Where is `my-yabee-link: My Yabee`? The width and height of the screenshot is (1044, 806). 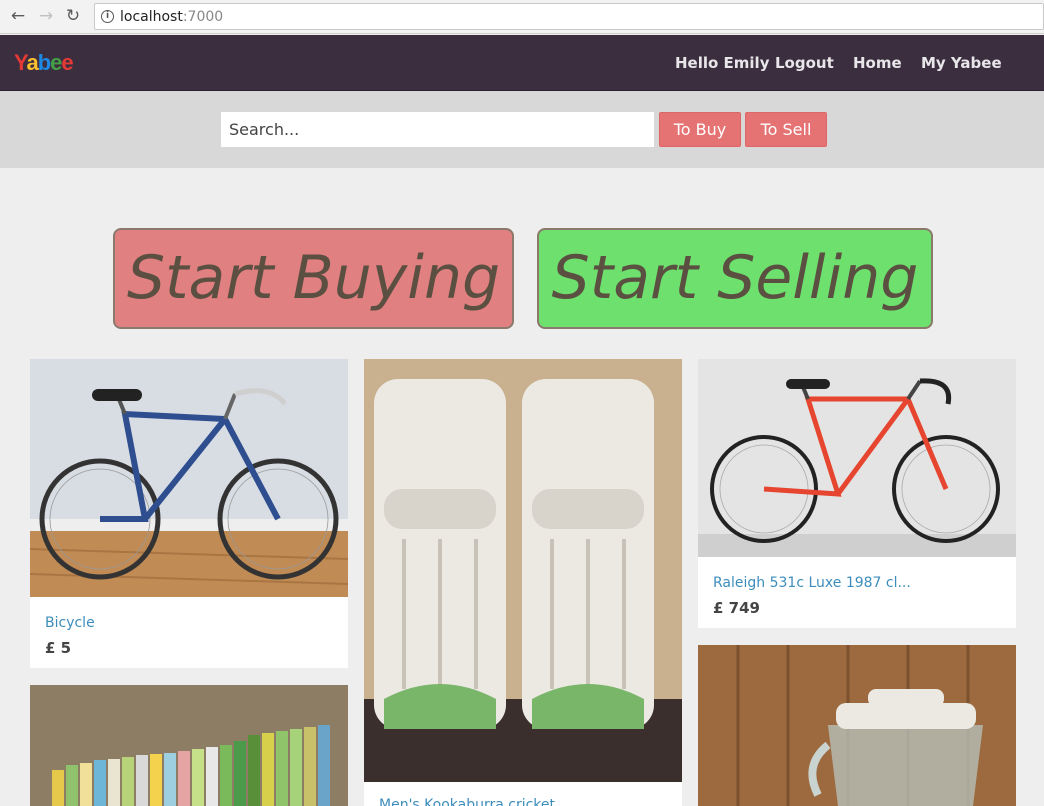 my-yabee-link: My Yabee is located at coordinates (961, 63).